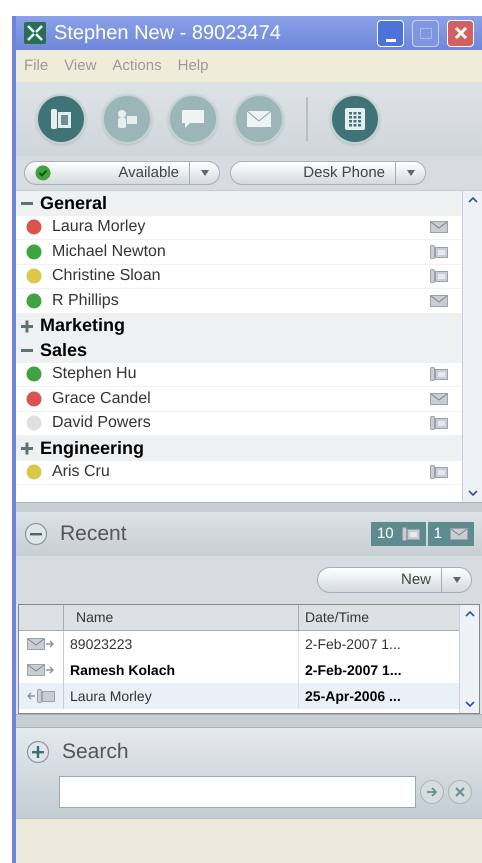 The width and height of the screenshot is (482, 863). What do you see at coordinates (239, 374) in the screenshot?
I see `contact-row: Stephen Hu` at bounding box center [239, 374].